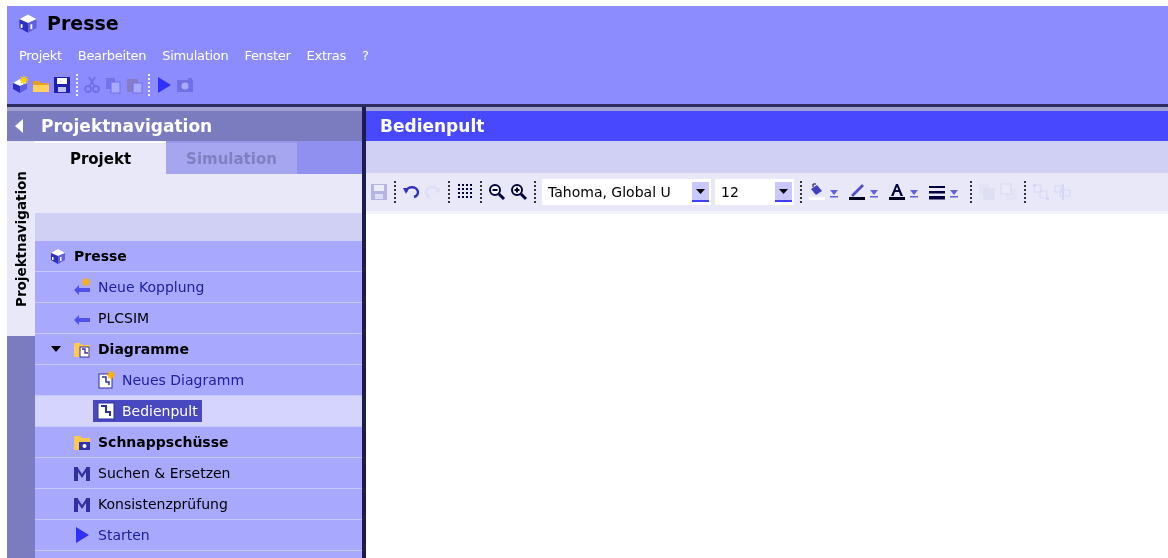  Describe the element at coordinates (465, 192) in the screenshot. I see `grid-icon` at that location.